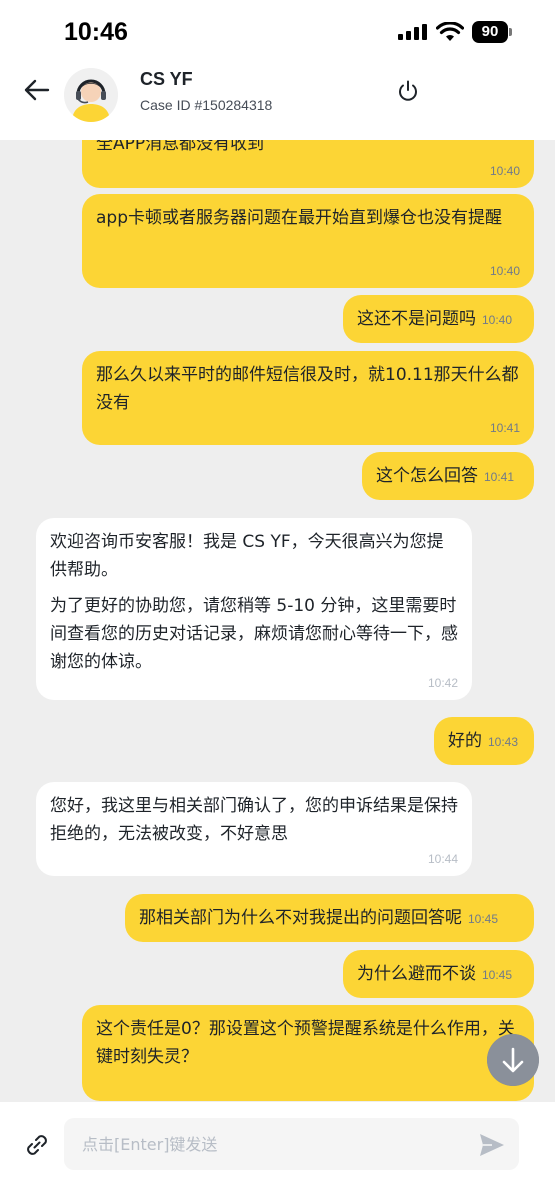  I want to click on message-input, so click(291, 1144).